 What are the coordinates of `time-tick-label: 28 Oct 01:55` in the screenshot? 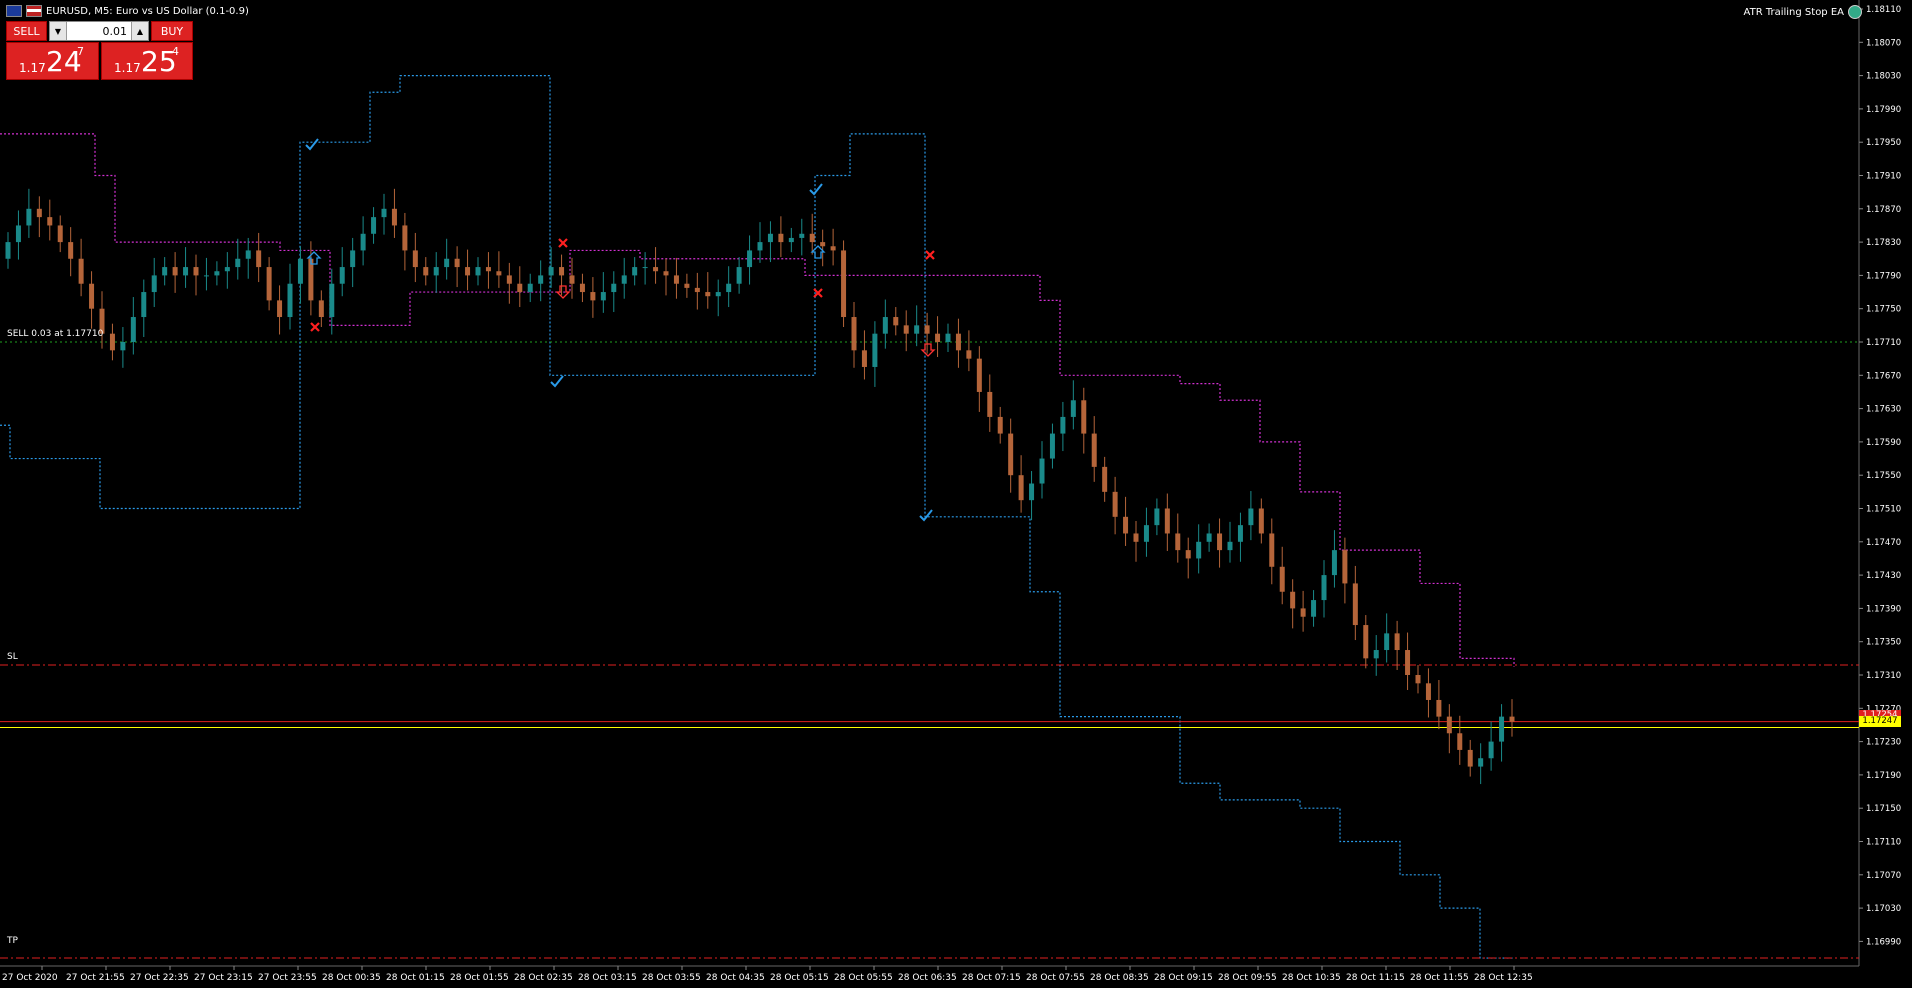 It's located at (479, 978).